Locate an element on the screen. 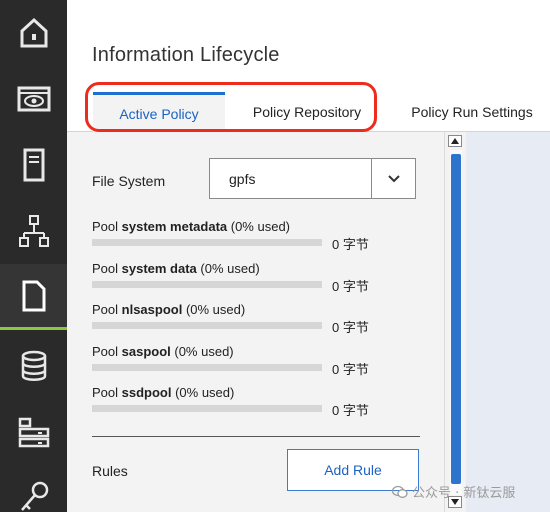 The width and height of the screenshot is (550, 512). page-title: Information Lifecycle is located at coordinates (186, 55).